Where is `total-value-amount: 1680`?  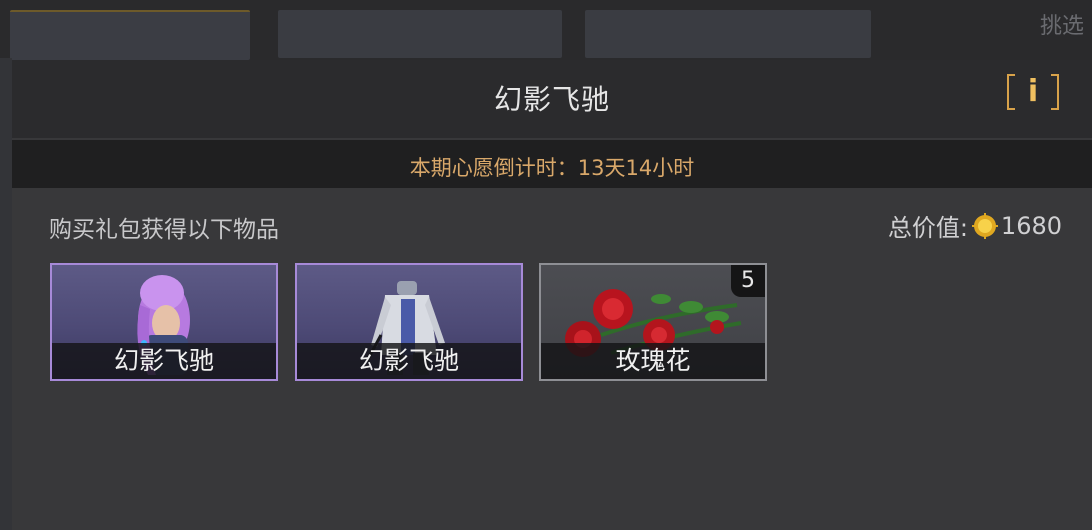 total-value-amount: 1680 is located at coordinates (1031, 225).